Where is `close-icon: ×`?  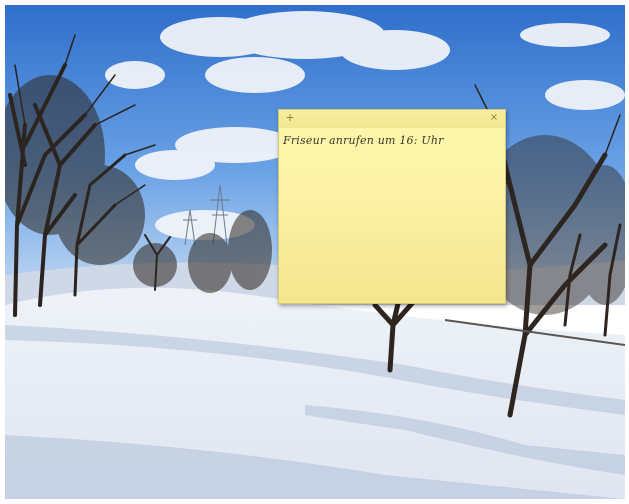 close-icon: × is located at coordinates (494, 118).